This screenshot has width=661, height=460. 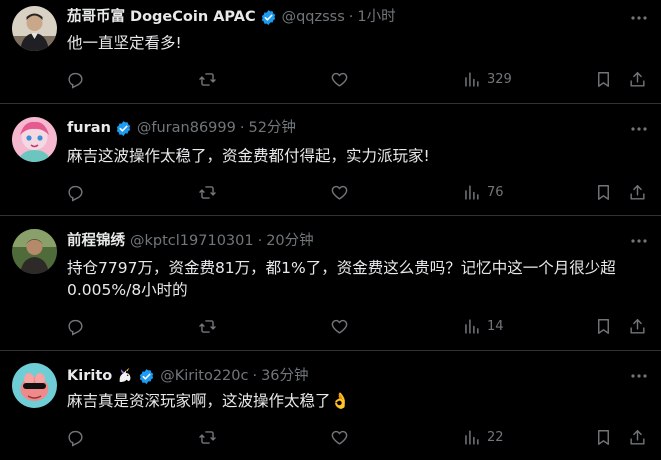 What do you see at coordinates (495, 192) in the screenshot?
I see `view-count: 76` at bounding box center [495, 192].